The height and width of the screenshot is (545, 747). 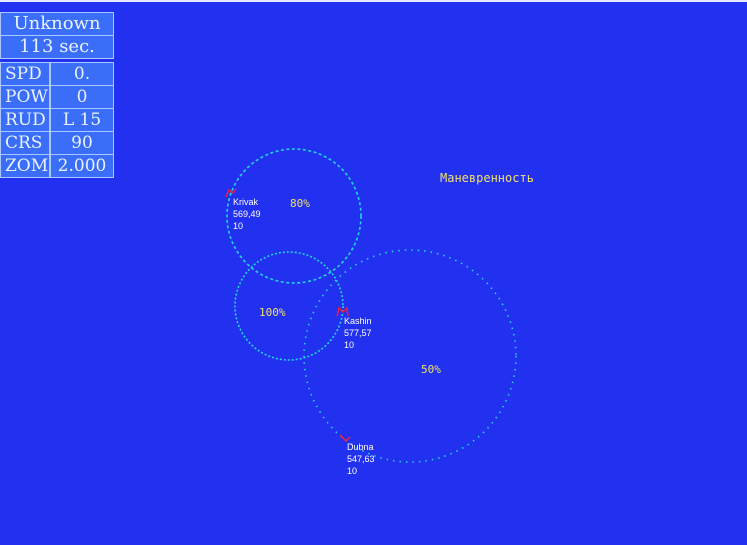 I want to click on ship-dubna: Dubna 547,63 10, so click(x=357, y=455).